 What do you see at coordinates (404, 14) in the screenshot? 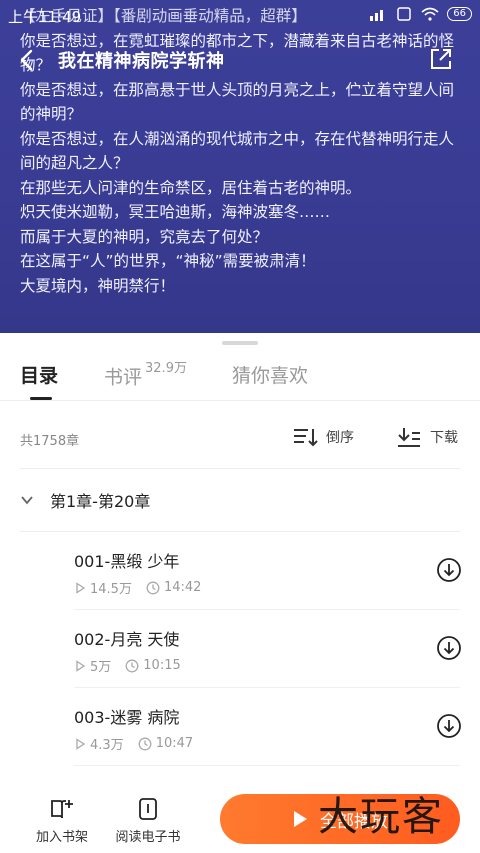
I see `sim-icon` at bounding box center [404, 14].